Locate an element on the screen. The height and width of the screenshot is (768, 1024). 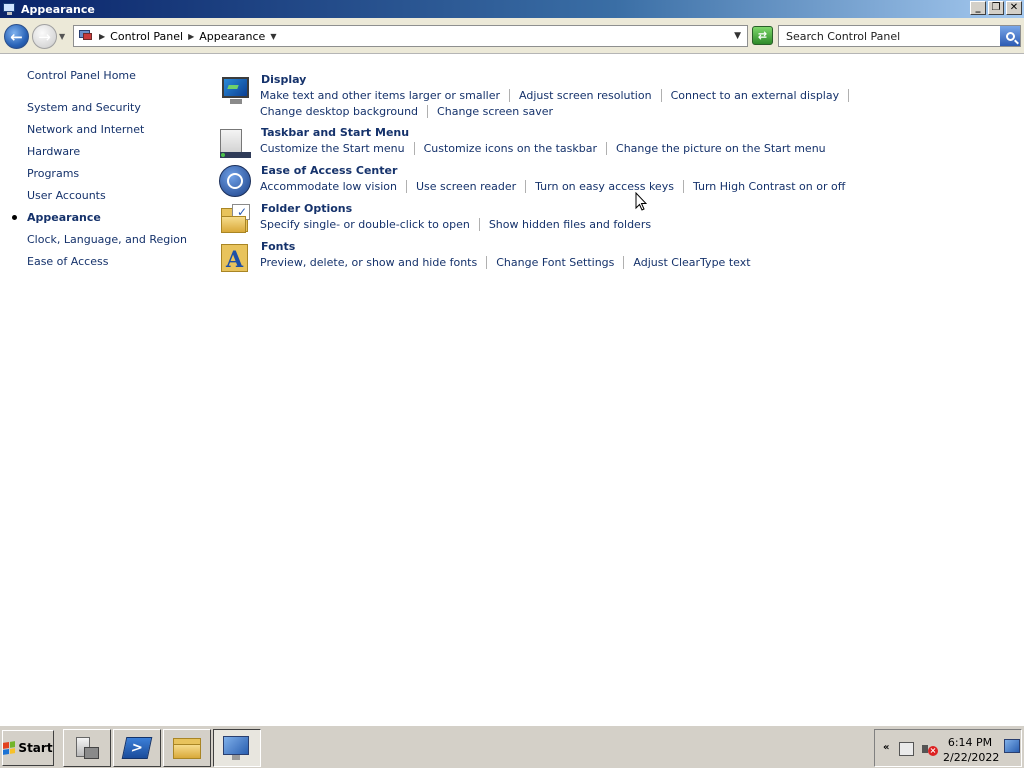
task-link: Preview, delete, or show and hide fonts is located at coordinates (368, 262).